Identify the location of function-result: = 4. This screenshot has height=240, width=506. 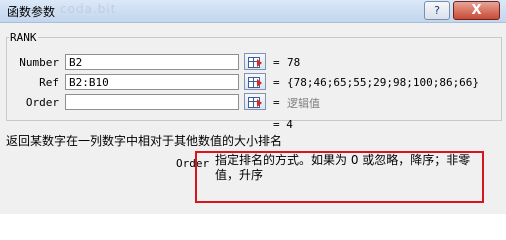
(283, 124).